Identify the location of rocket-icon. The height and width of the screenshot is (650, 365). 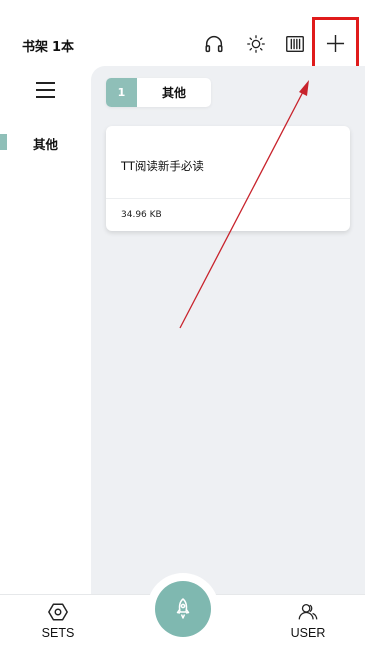
(183, 608).